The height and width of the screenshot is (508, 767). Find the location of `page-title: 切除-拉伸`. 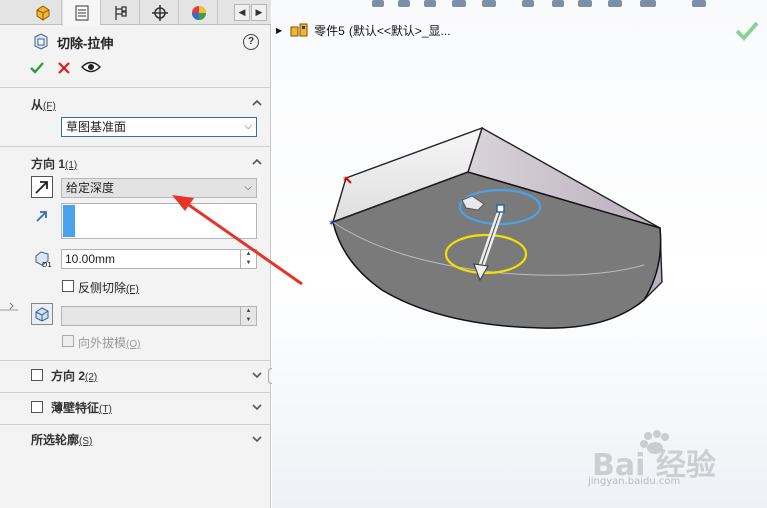

page-title: 切除-拉伸 is located at coordinates (85, 43).